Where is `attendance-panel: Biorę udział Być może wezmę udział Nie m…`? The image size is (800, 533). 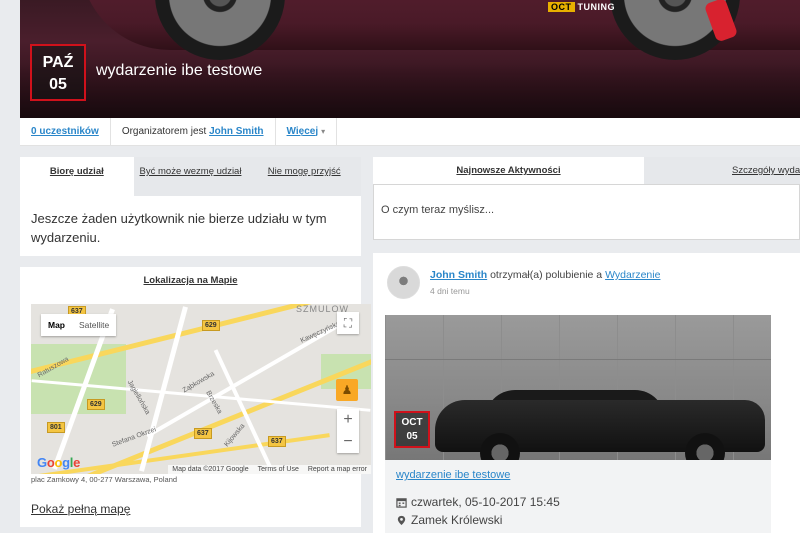 attendance-panel: Biorę udział Być może wezmę udział Nie m… is located at coordinates (190, 206).